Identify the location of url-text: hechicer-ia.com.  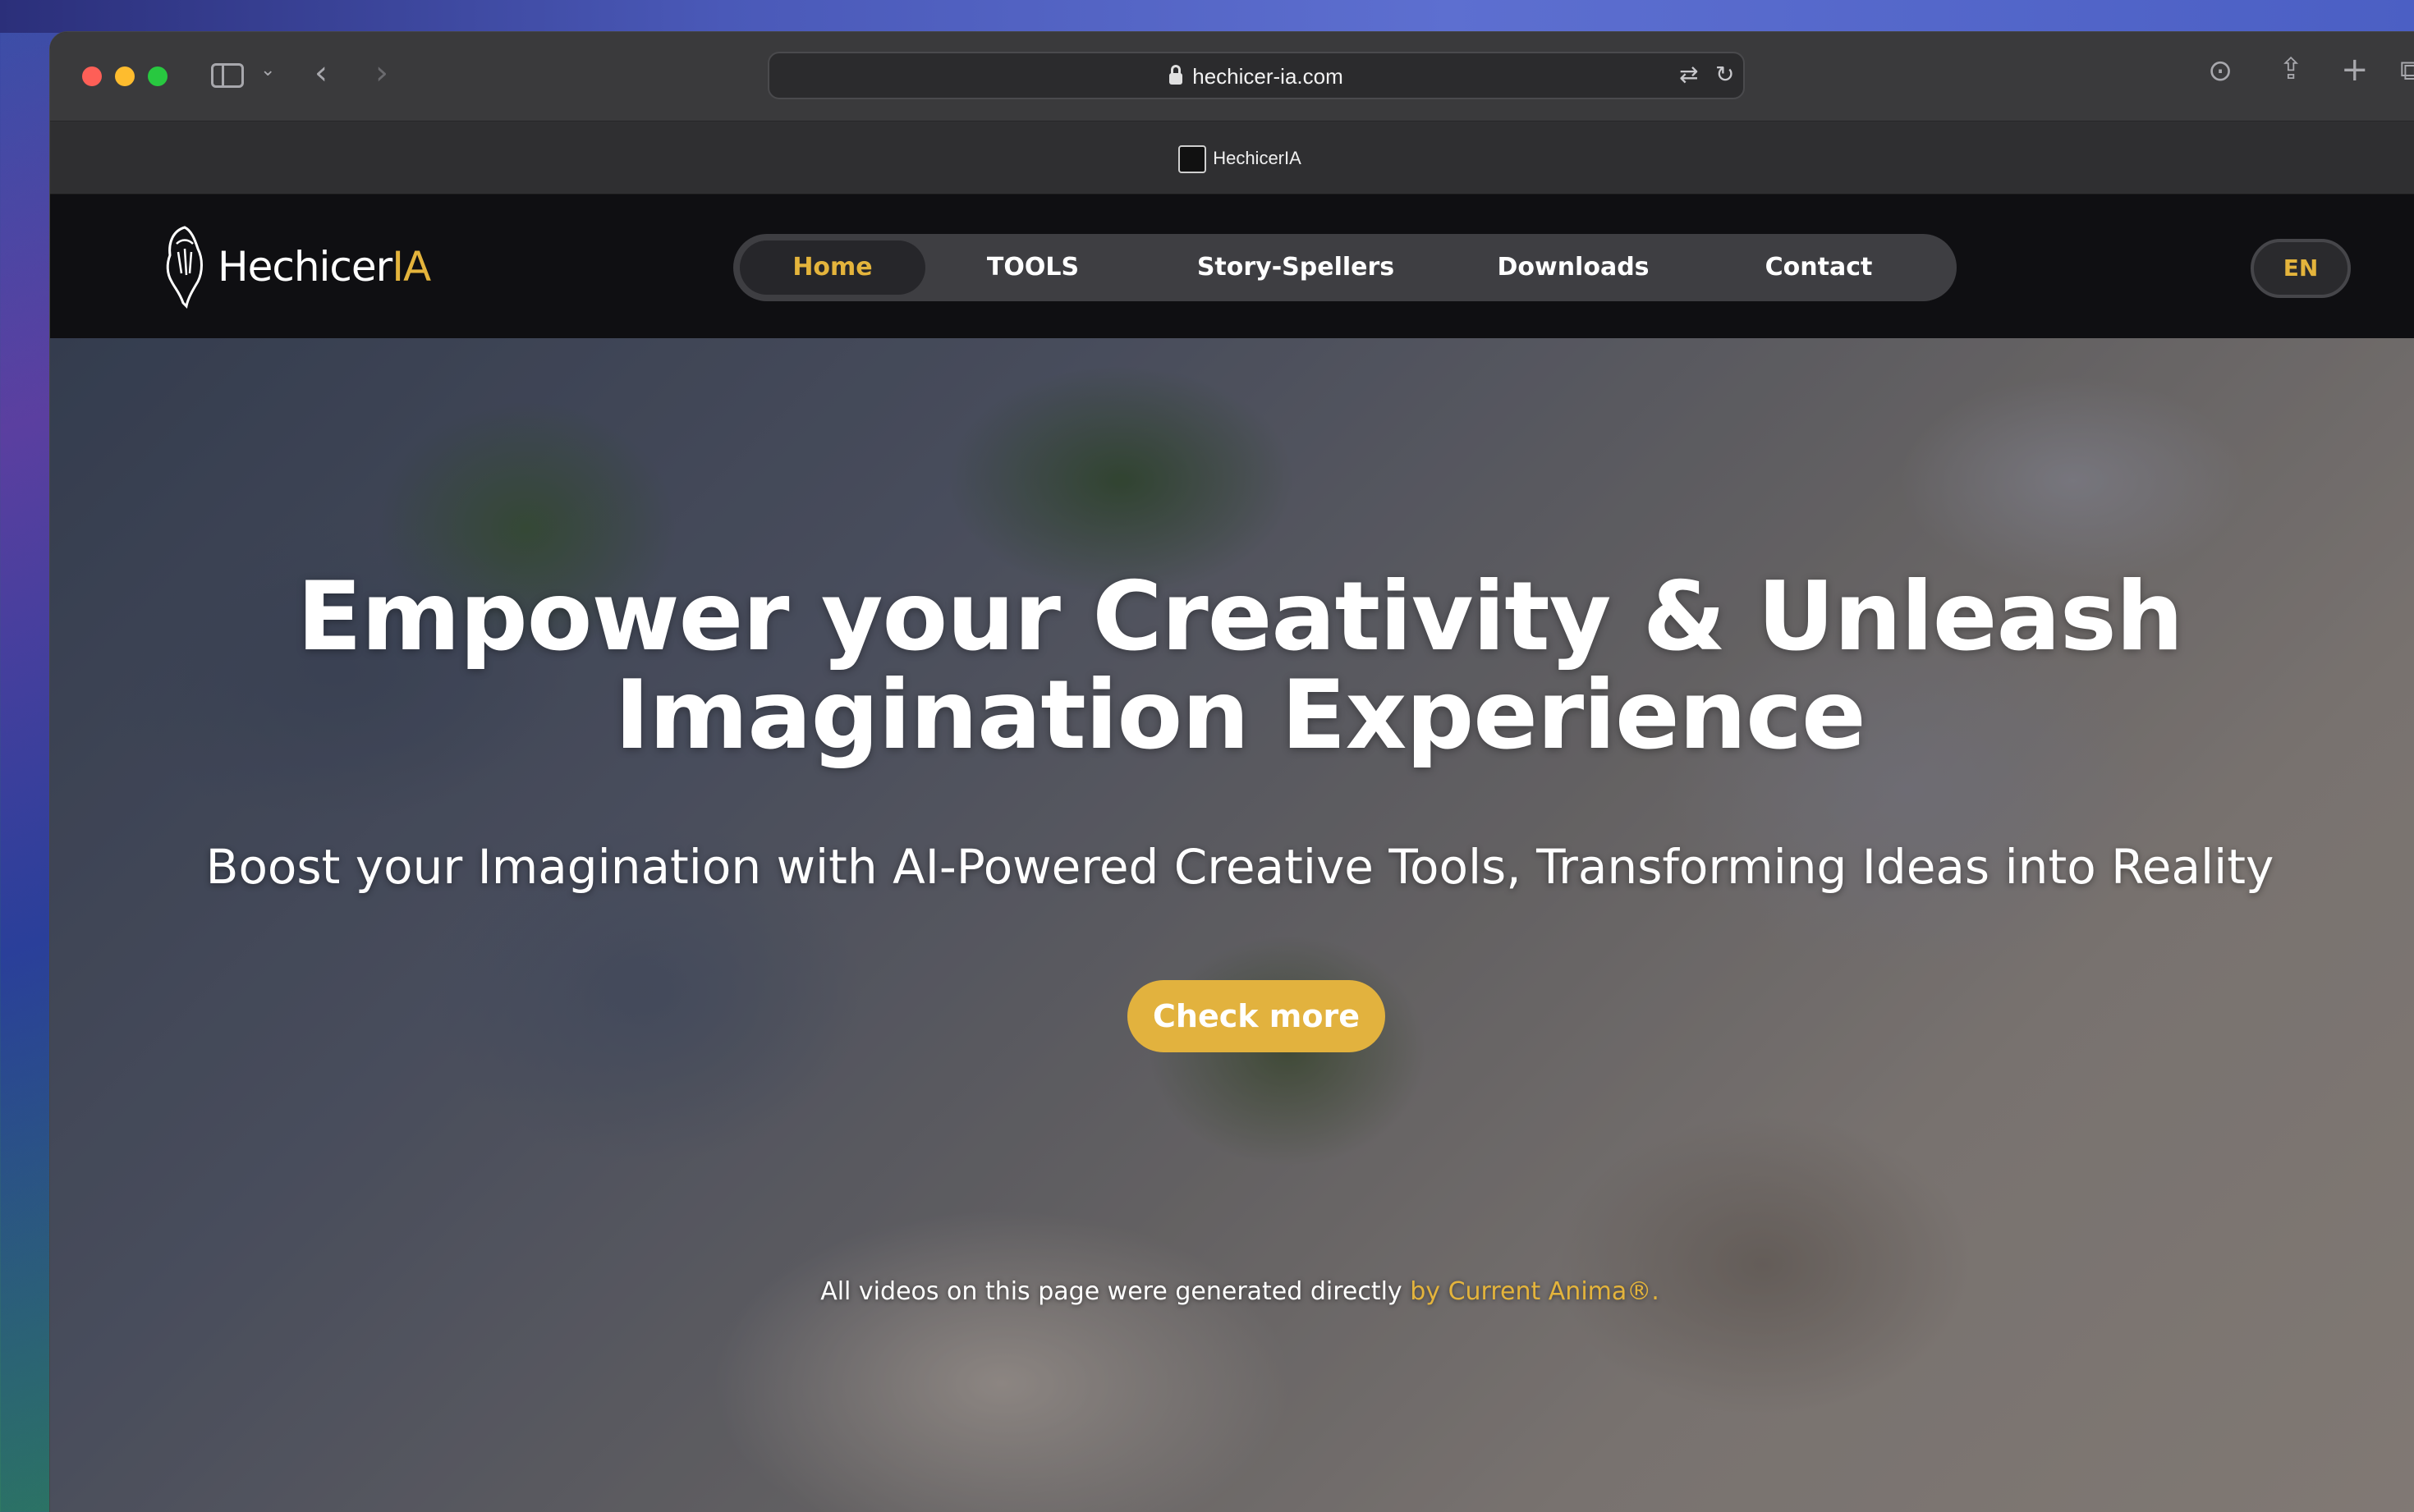
(1268, 76).